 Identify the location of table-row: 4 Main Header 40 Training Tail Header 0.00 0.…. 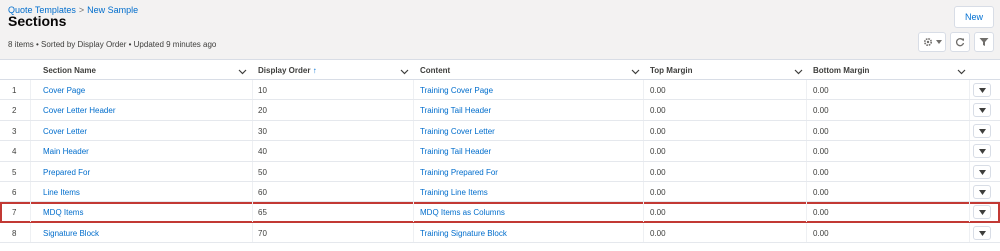
(500, 151).